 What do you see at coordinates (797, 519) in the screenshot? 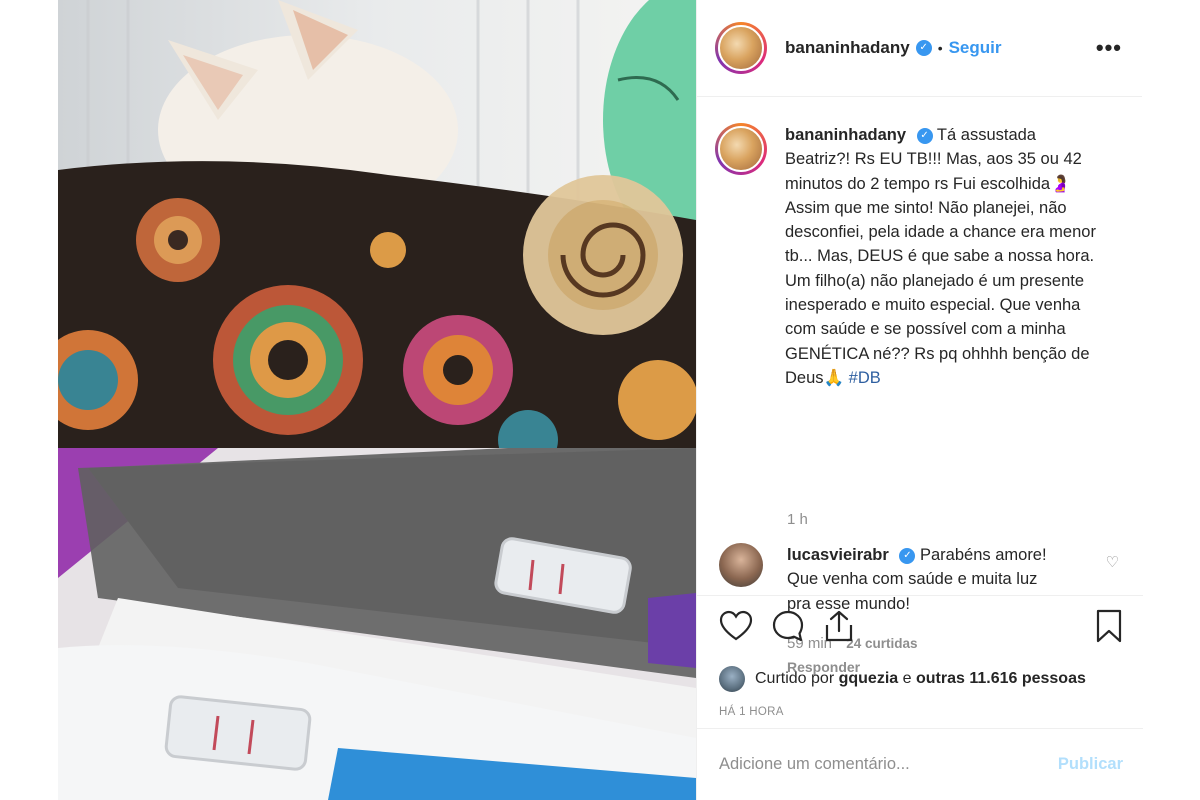
I see `caption-timestamp: 1 h` at bounding box center [797, 519].